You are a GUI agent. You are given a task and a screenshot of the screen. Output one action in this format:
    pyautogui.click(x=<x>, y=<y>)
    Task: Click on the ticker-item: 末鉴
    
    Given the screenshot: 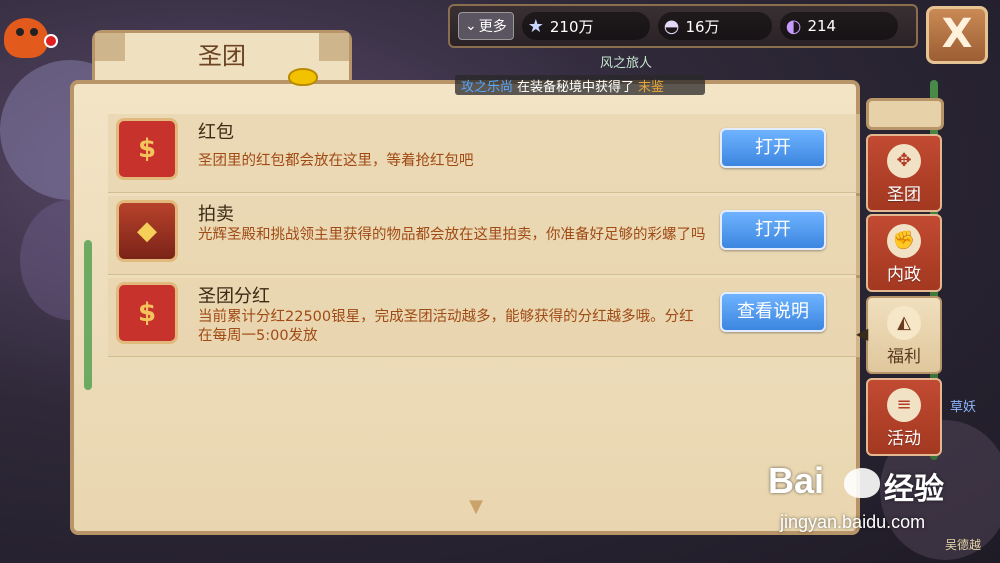 What is the action you would take?
    pyautogui.click(x=651, y=87)
    